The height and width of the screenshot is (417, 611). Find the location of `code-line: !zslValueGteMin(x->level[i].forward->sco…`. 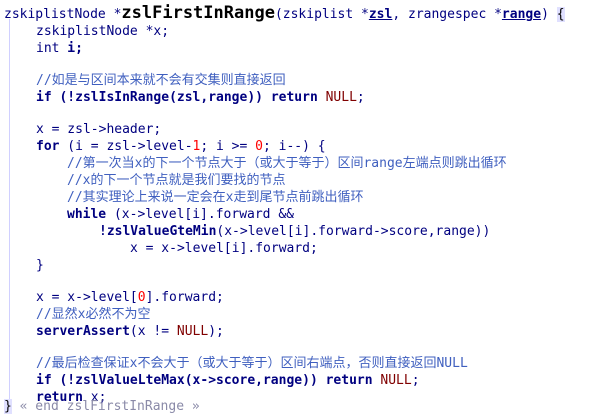

code-line: !zslValueGteMin(x->level[i].forward->sco… is located at coordinates (294, 231).